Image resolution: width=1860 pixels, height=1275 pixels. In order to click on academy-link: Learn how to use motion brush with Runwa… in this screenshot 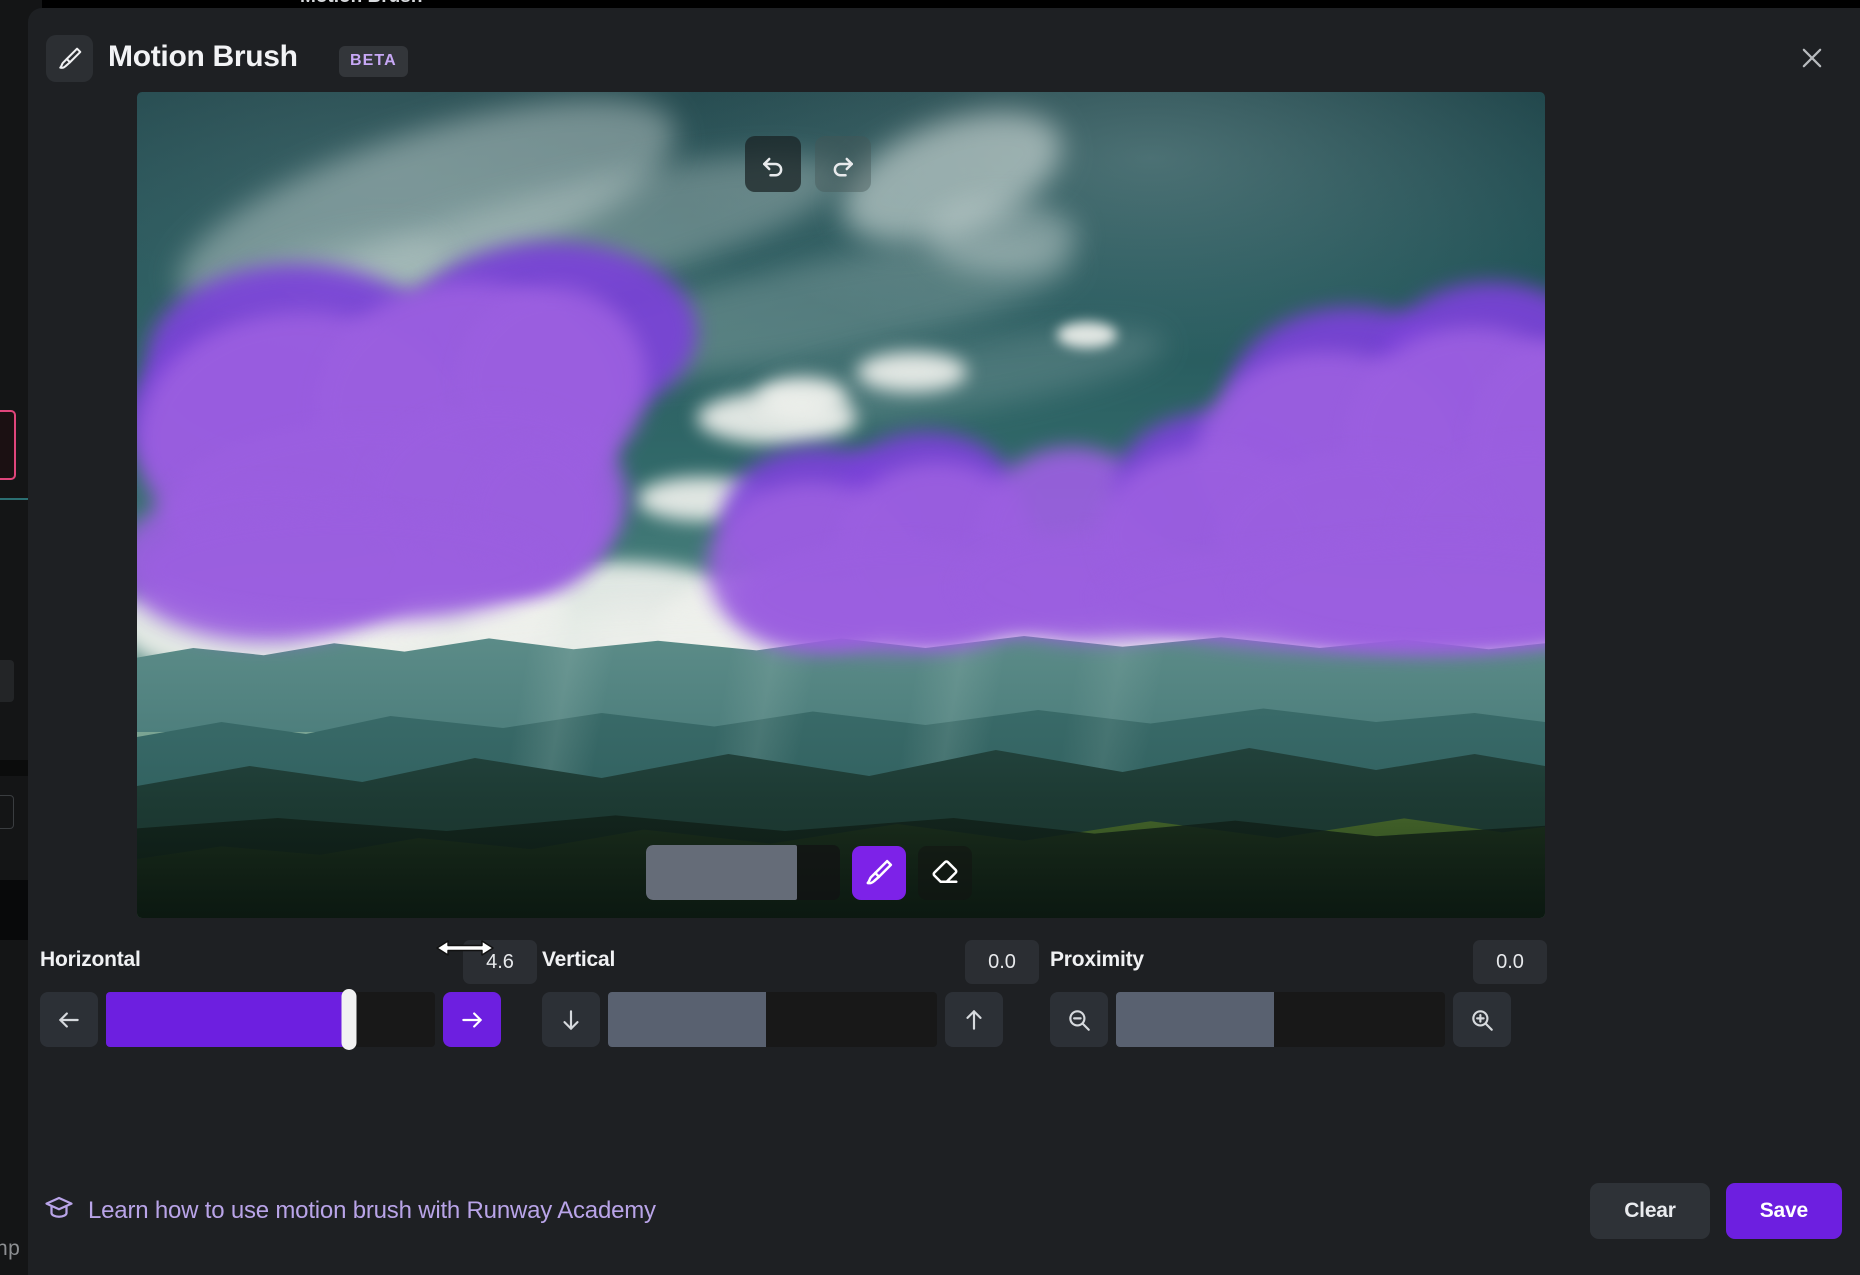, I will do `click(350, 1210)`.